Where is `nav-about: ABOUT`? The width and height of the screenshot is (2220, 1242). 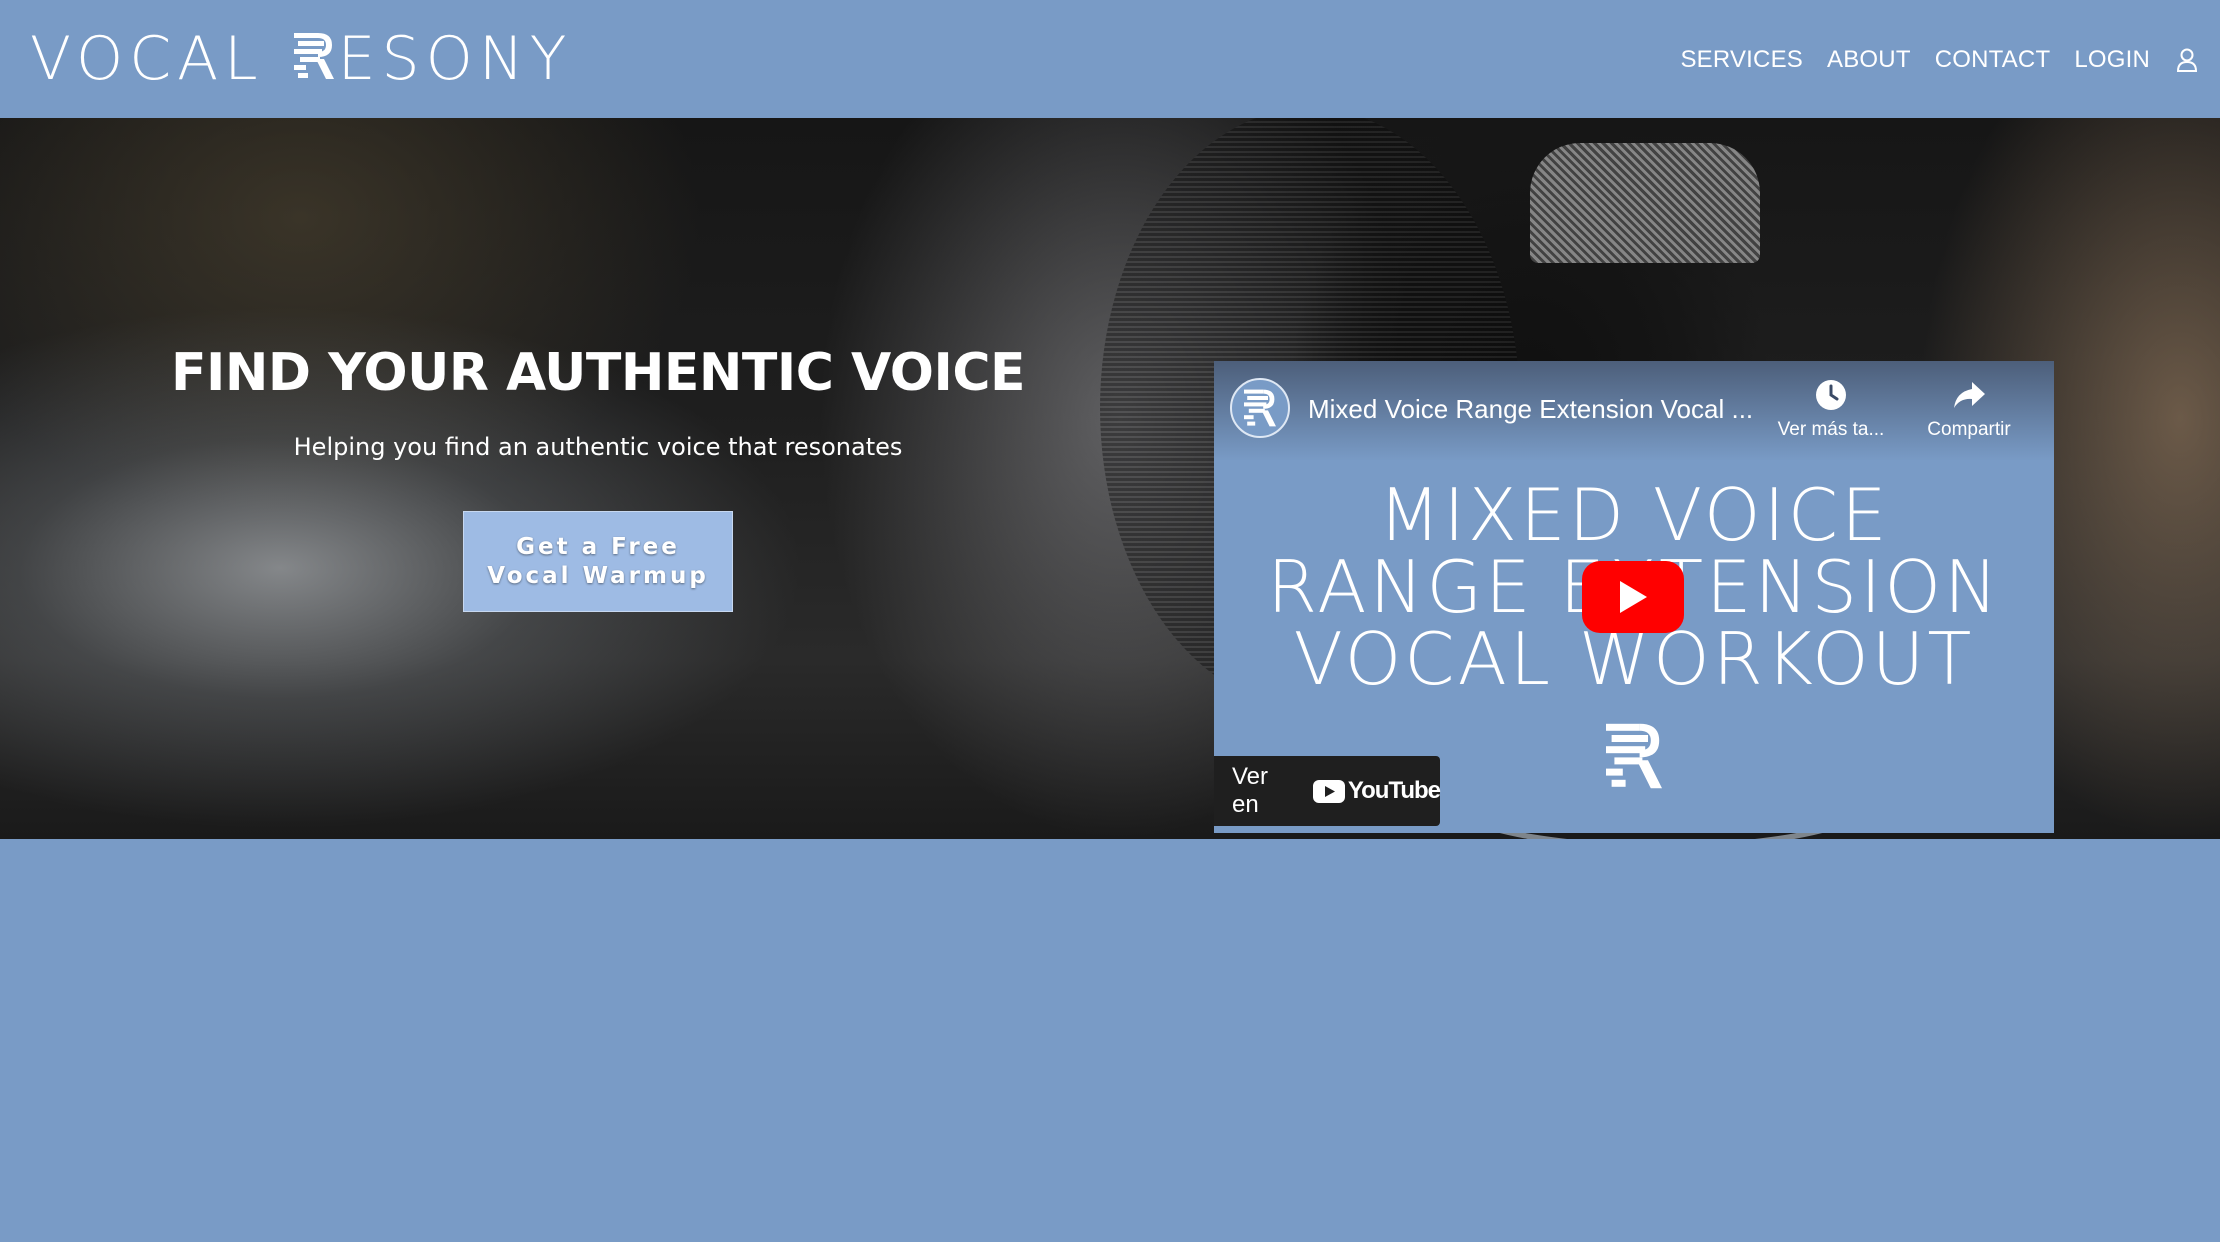
nav-about: ABOUT is located at coordinates (1869, 60).